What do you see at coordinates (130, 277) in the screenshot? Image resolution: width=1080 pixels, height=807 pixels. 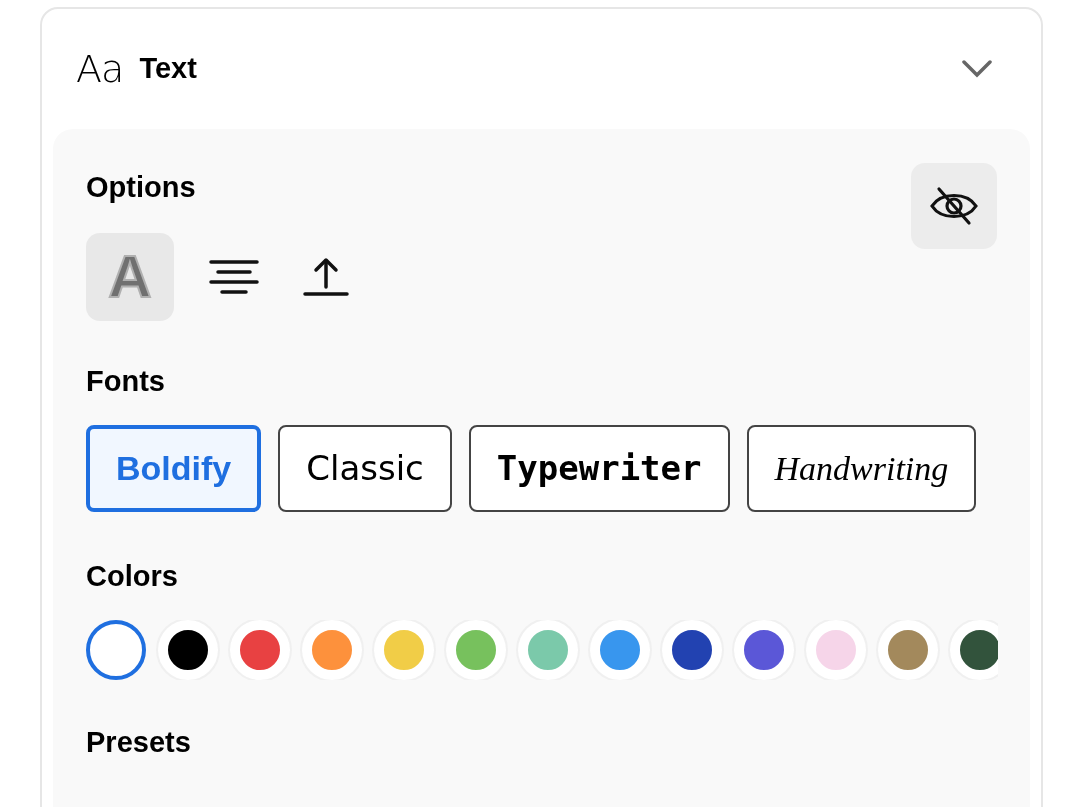 I see `outline-text-button: A` at bounding box center [130, 277].